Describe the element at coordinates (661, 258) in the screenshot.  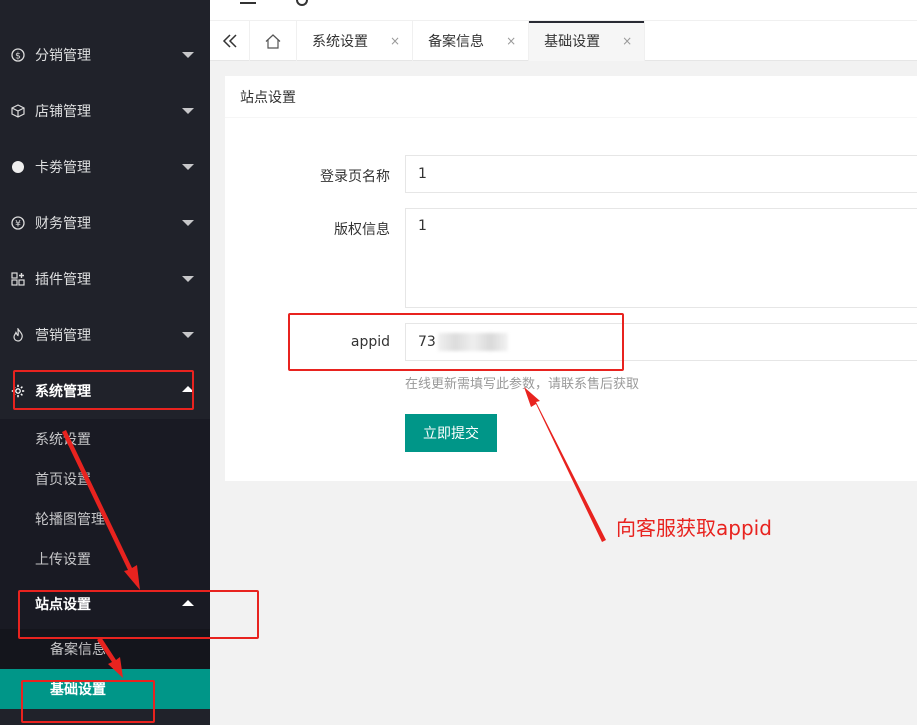
I see `copyright-textarea: 1` at that location.